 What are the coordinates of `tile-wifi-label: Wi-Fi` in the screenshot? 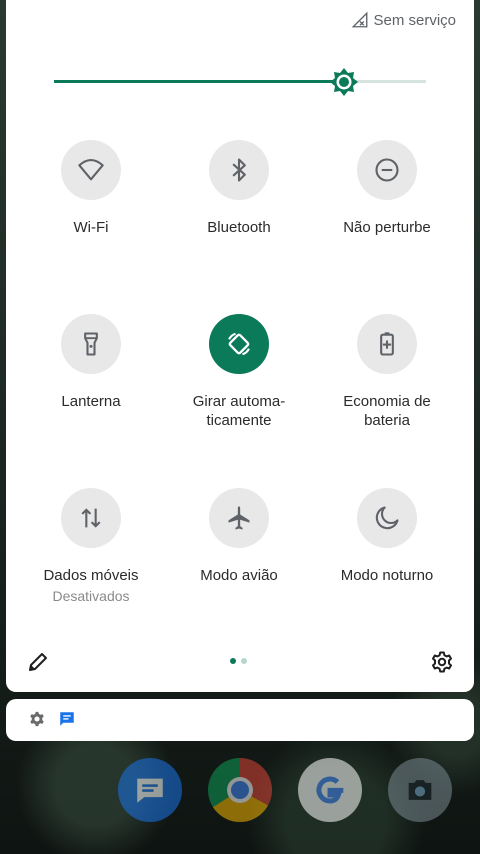 It's located at (91, 227).